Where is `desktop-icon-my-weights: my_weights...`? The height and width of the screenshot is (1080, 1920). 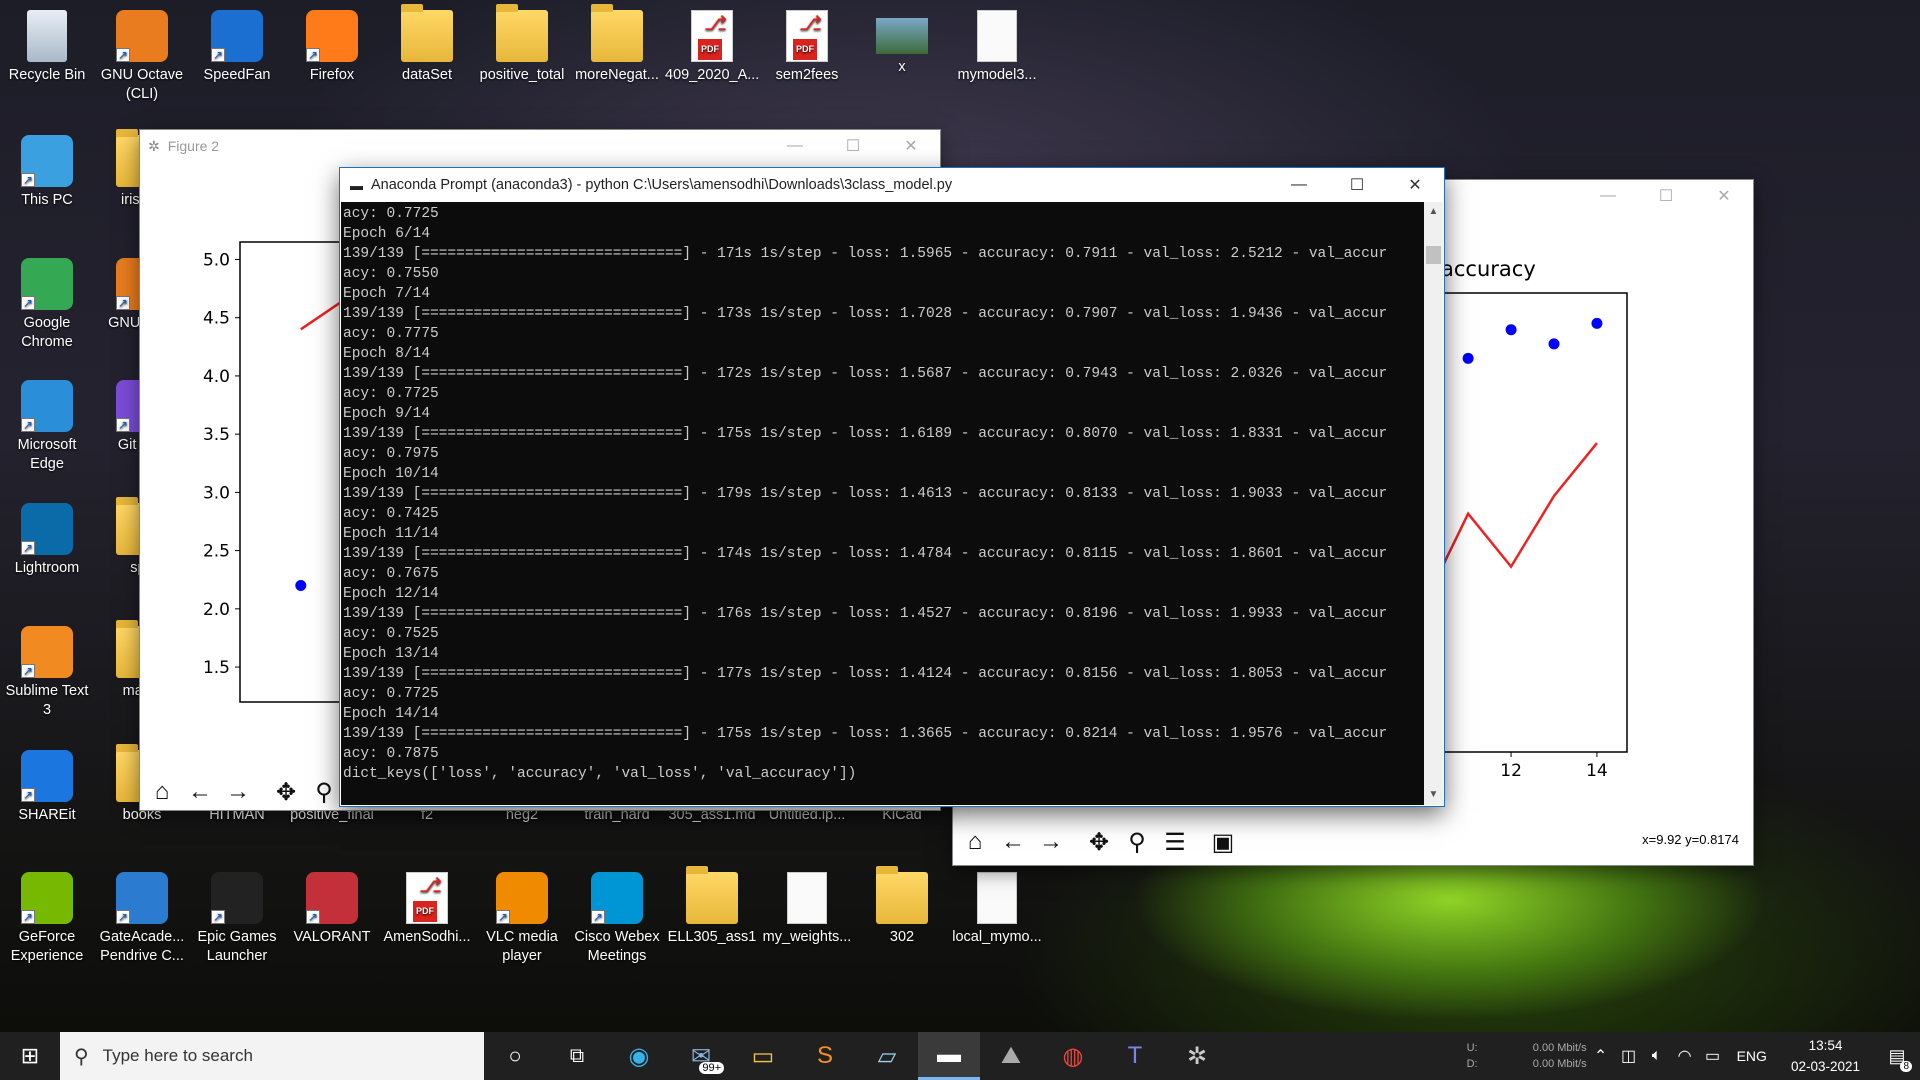
desktop-icon-my-weights: my_weights... is located at coordinates (807, 906).